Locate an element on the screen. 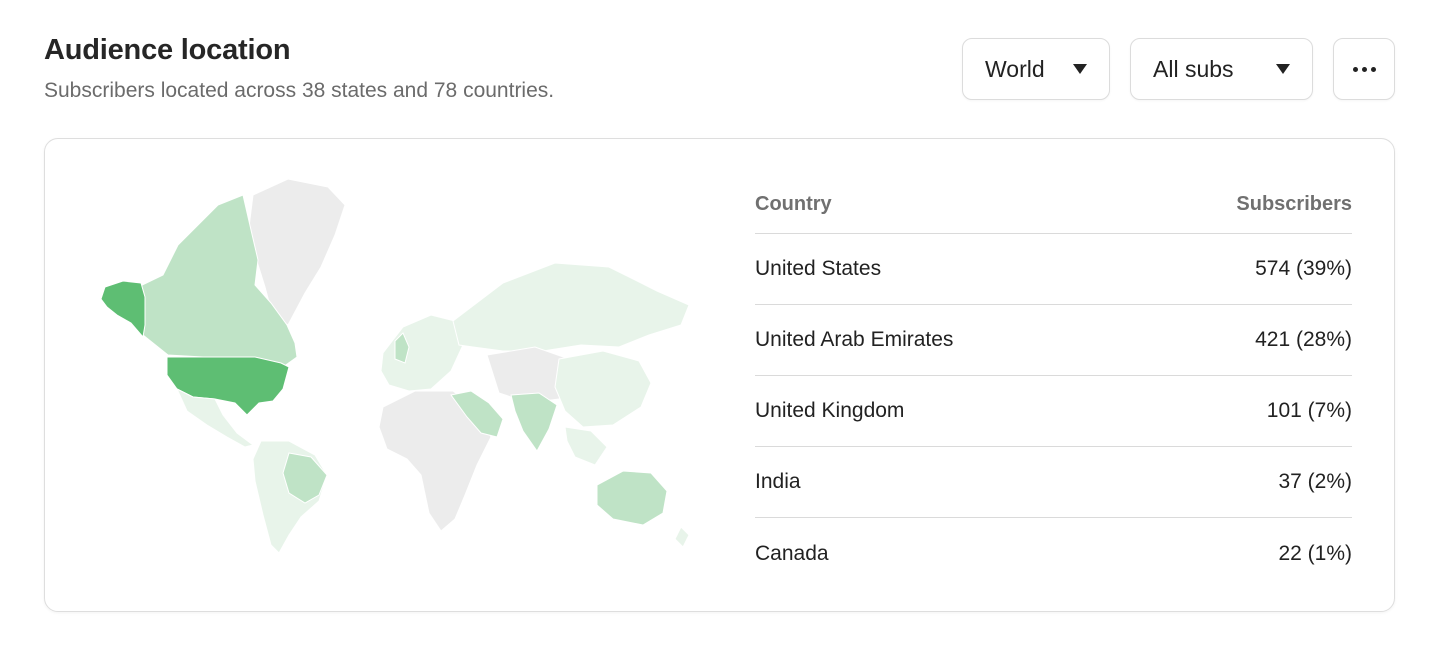  subscriber-count: 37 (2%) is located at coordinates (1315, 481).